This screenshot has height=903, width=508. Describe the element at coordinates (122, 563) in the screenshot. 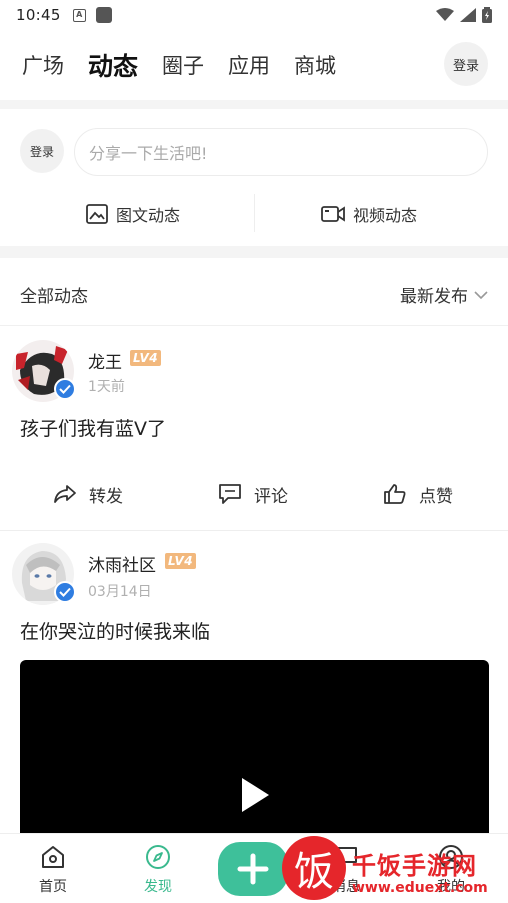

I see `post-username: 沐雨社区` at that location.